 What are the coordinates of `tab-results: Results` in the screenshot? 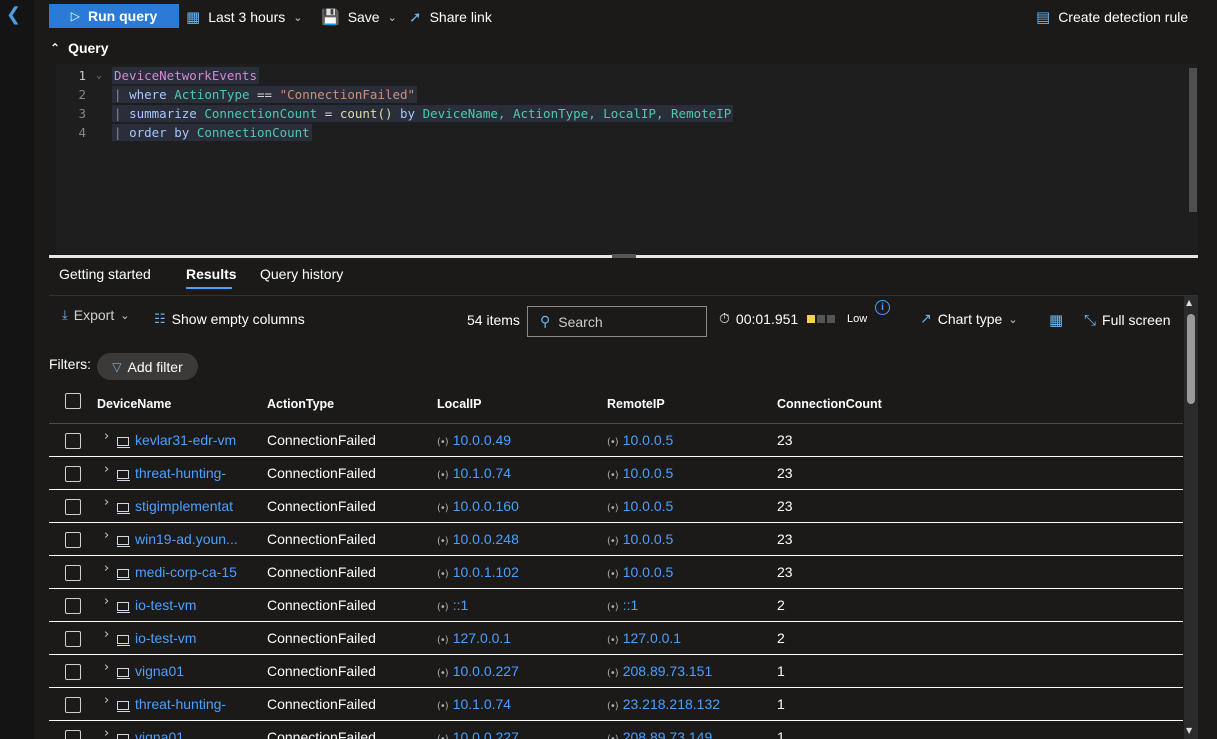 It's located at (211, 274).